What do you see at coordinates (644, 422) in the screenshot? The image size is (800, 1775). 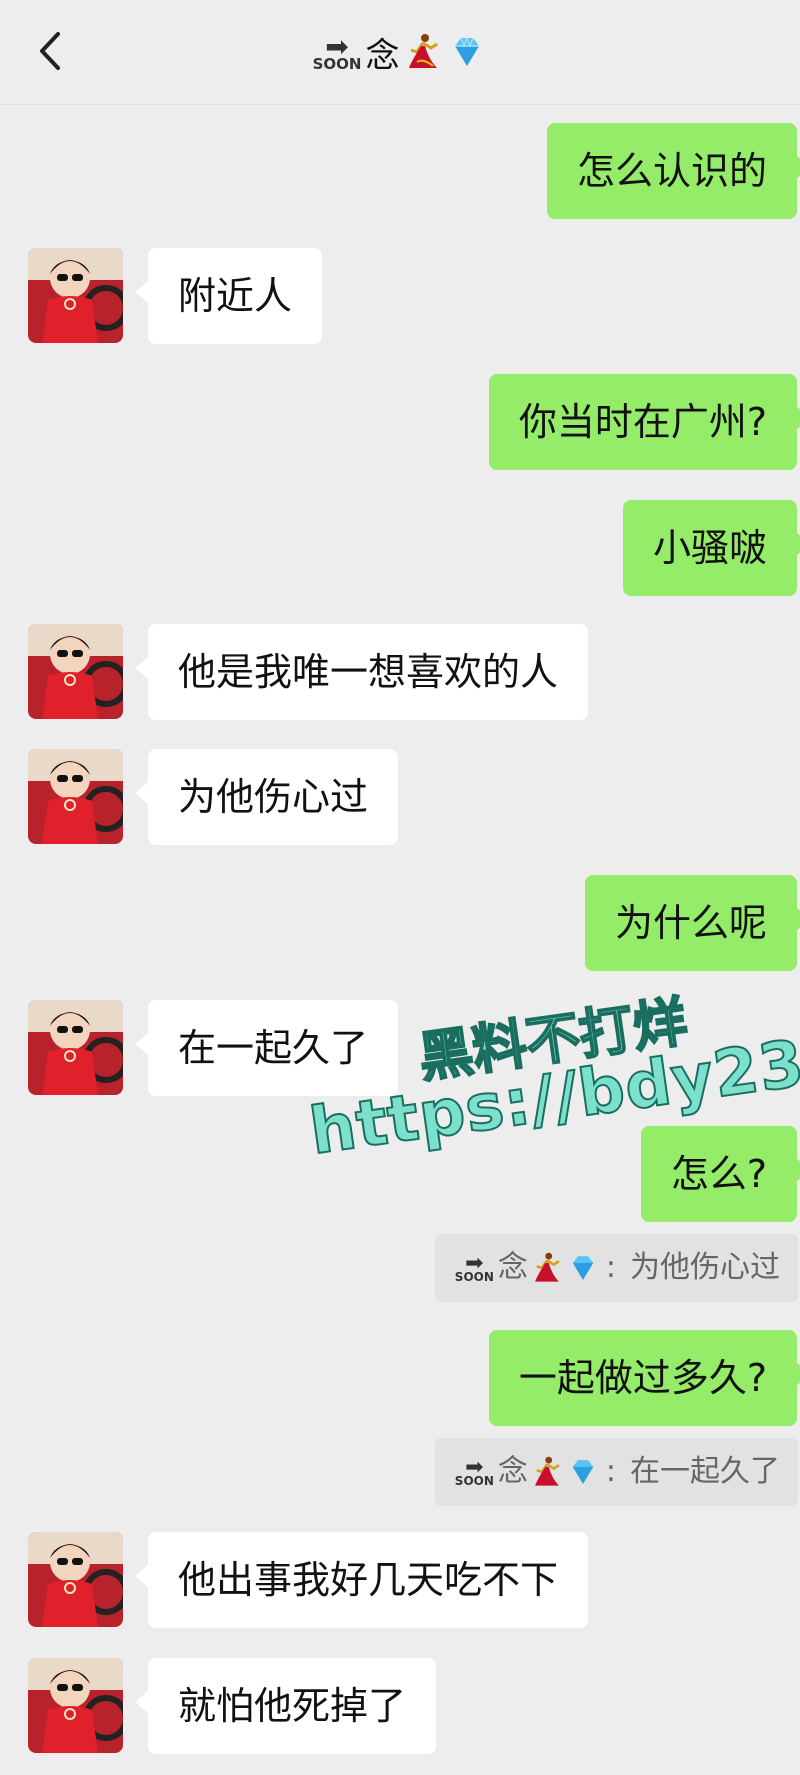 I see `my-message-bubble: 你当时在广州?` at bounding box center [644, 422].